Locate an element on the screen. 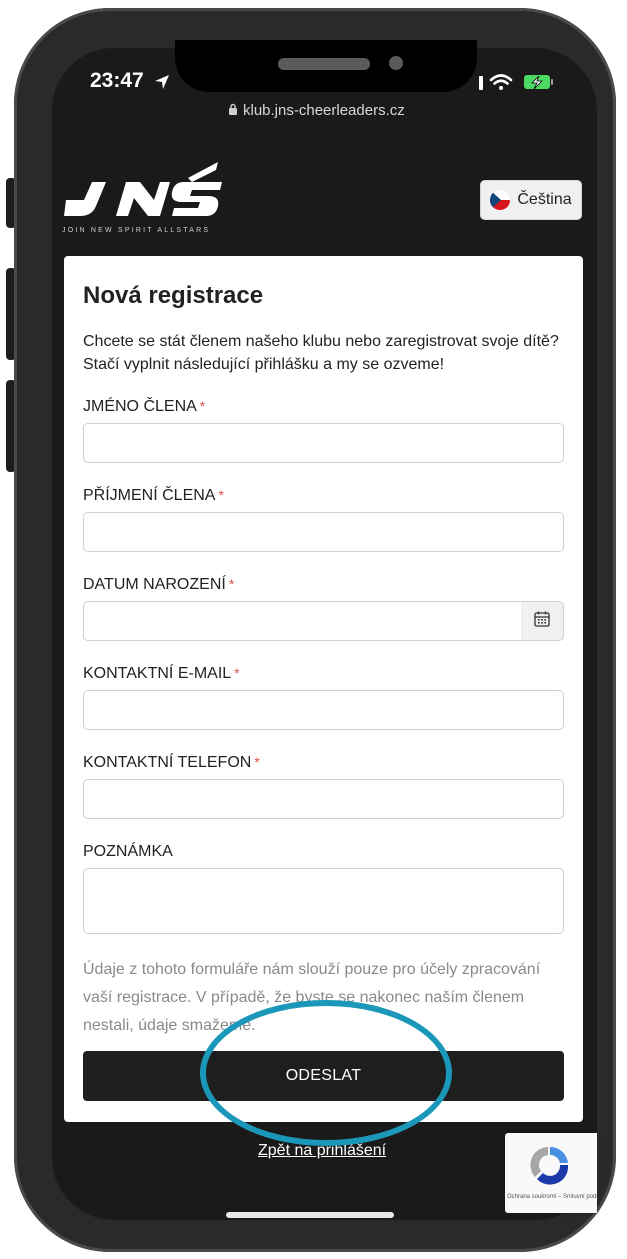 The height and width of the screenshot is (1259, 627). home-indicator is located at coordinates (310, 1215).